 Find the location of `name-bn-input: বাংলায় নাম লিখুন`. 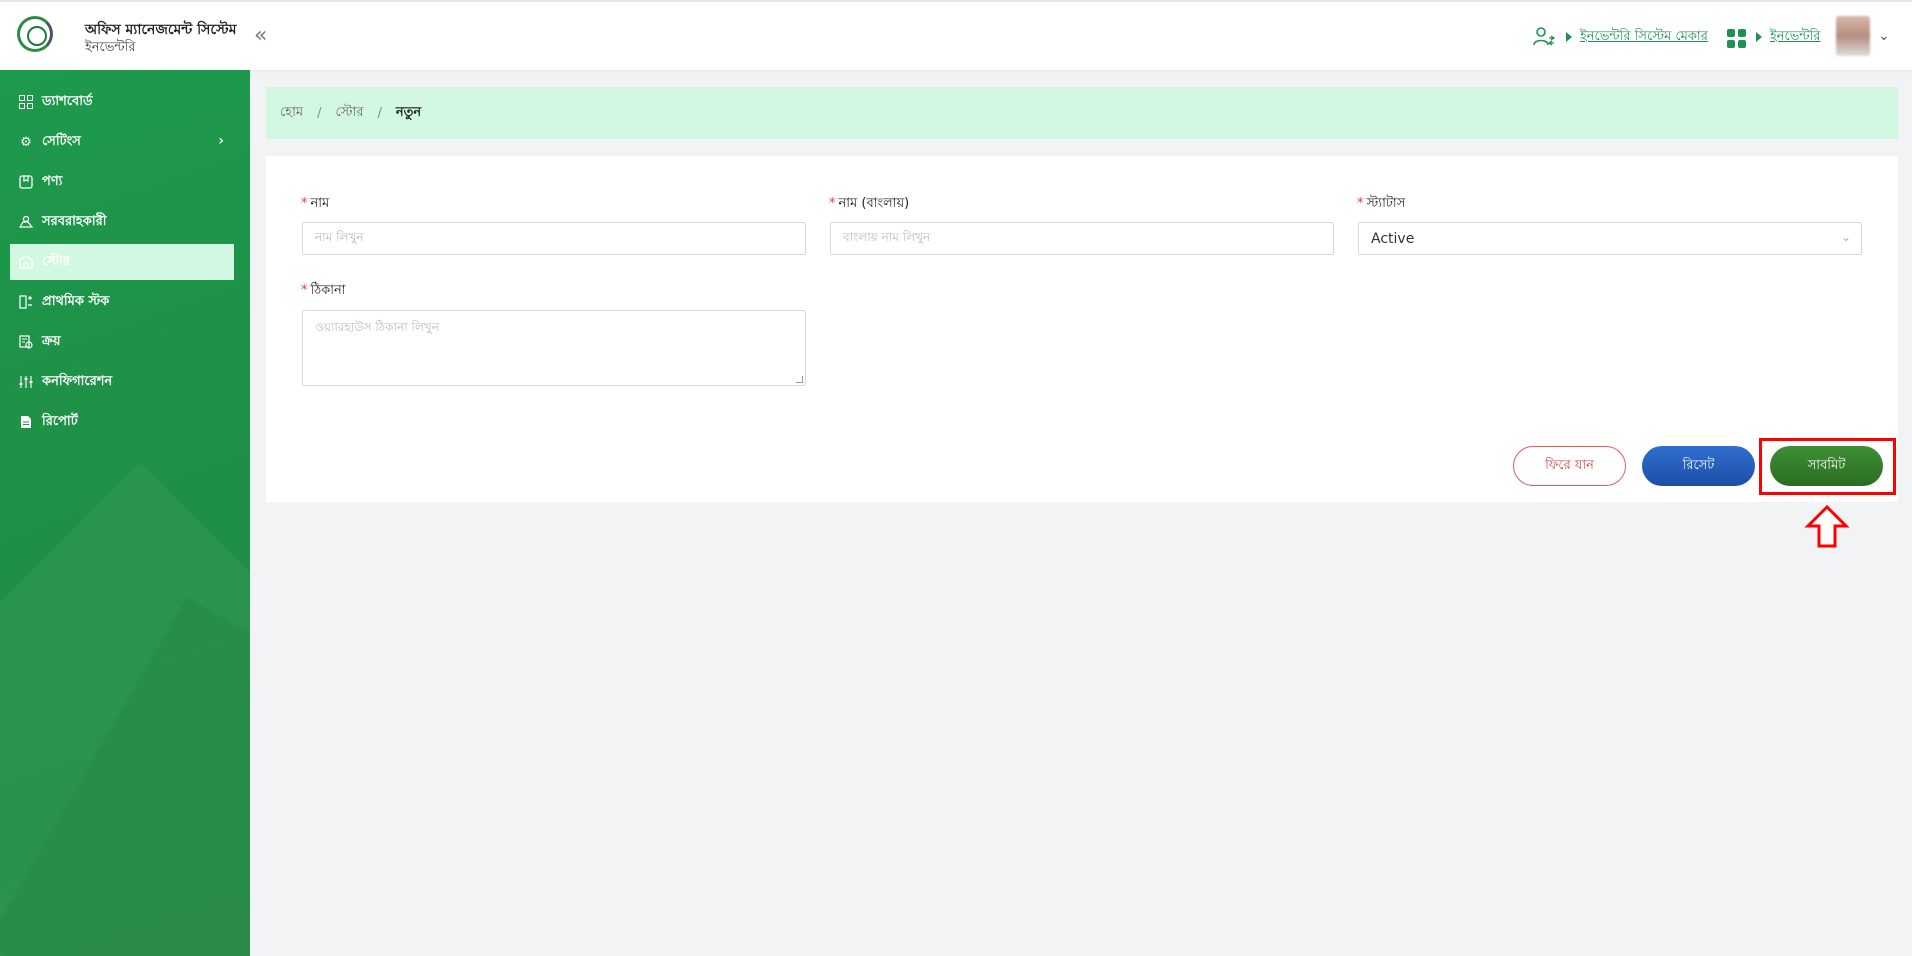

name-bn-input: বাংলায় নাম লিখুন is located at coordinates (1082, 238).